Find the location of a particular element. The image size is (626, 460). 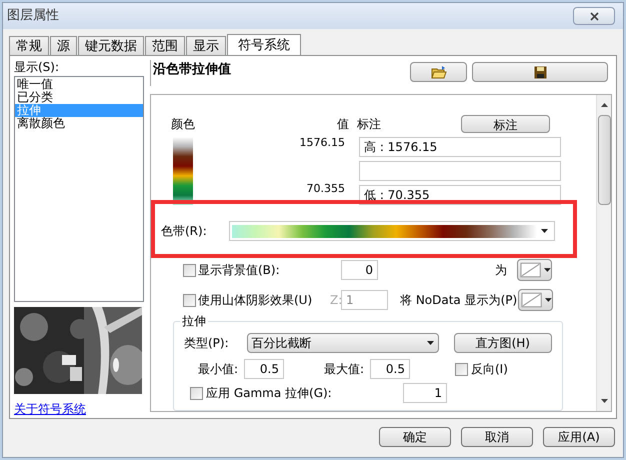

show-label: 显示(S): is located at coordinates (37, 67).